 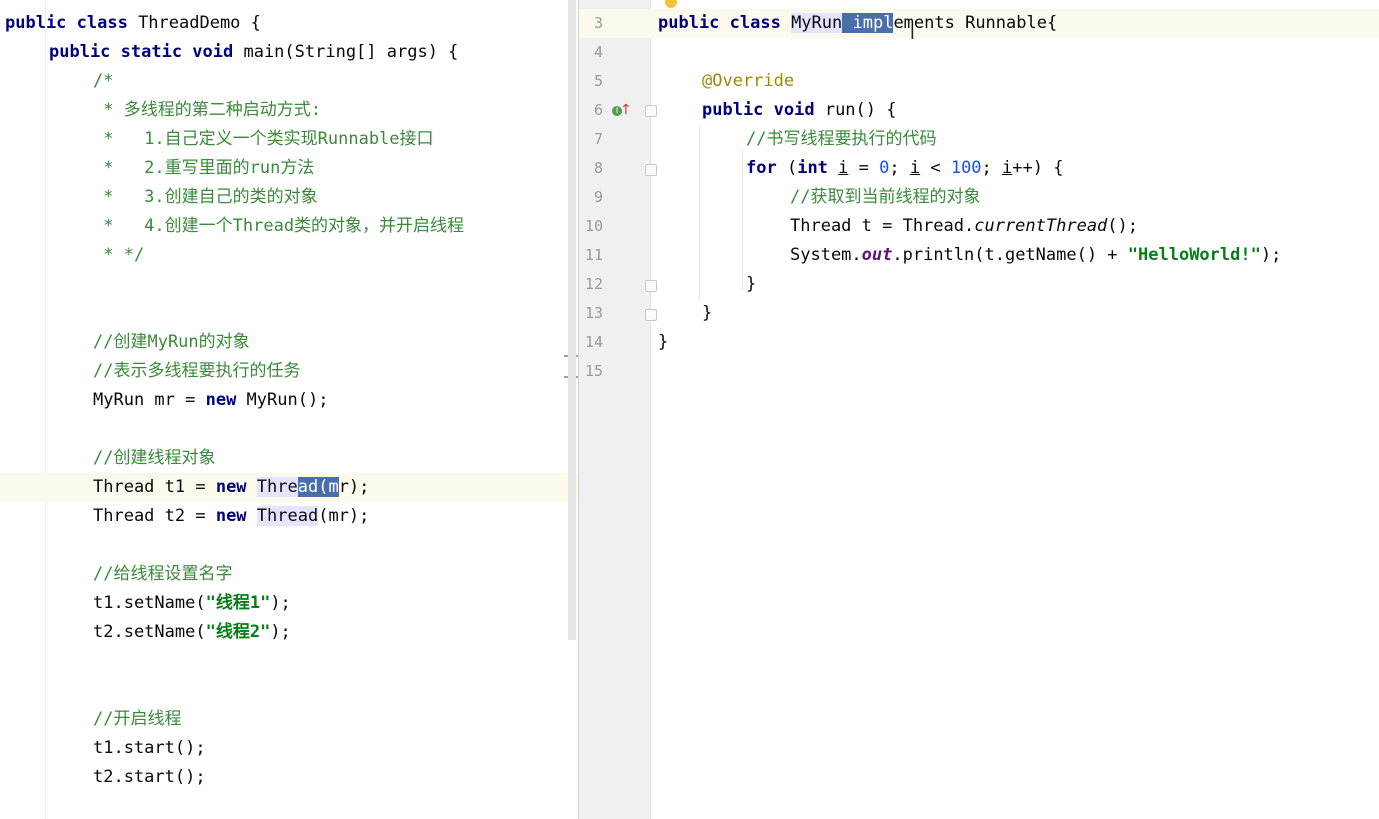 What do you see at coordinates (289, 226) in the screenshot?
I see `code-line: * 4.创建一个Thread类的对象，并开启线程` at bounding box center [289, 226].